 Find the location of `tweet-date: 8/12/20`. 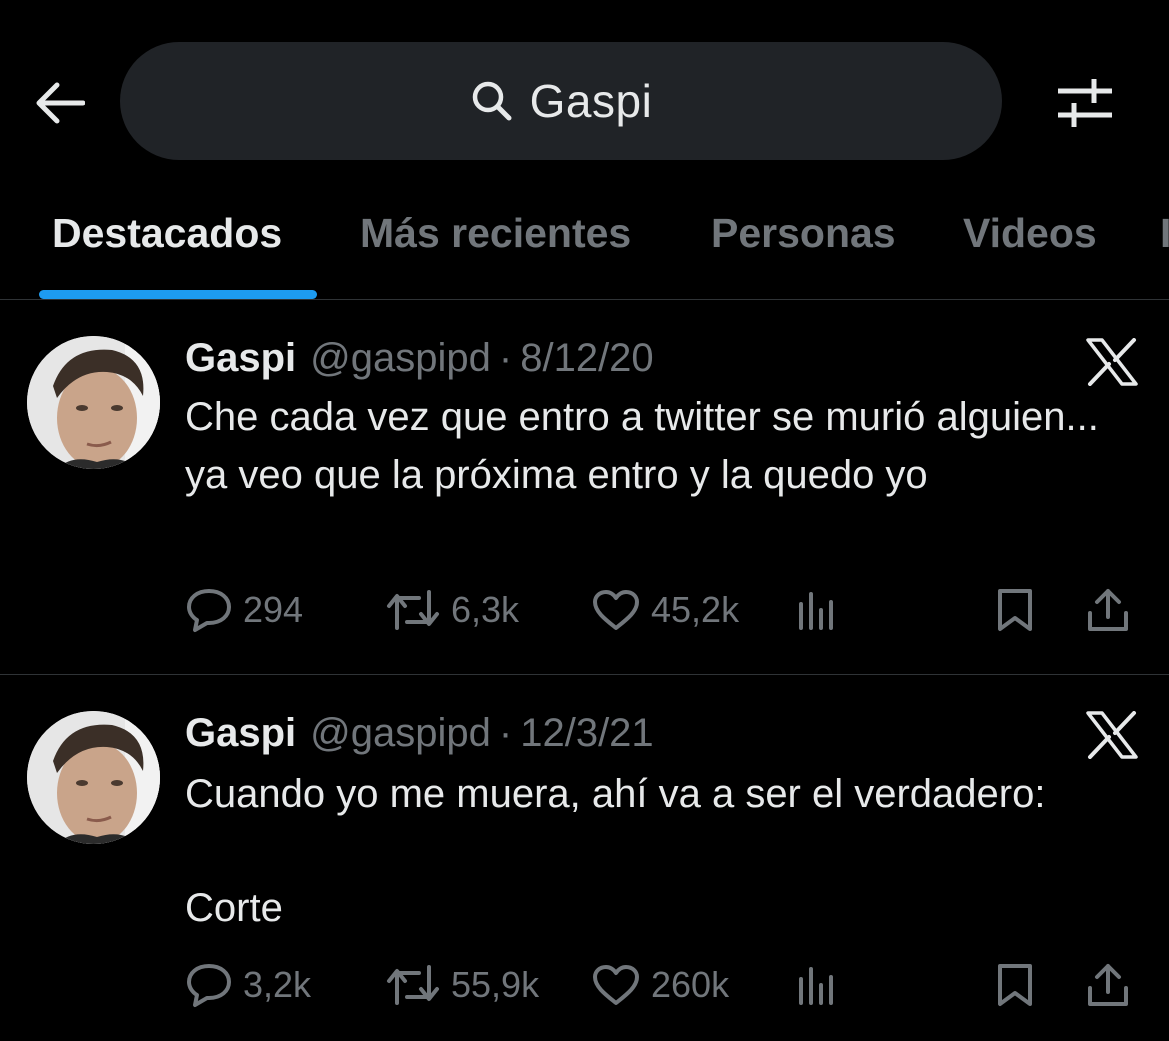

tweet-date: 8/12/20 is located at coordinates (586, 358).